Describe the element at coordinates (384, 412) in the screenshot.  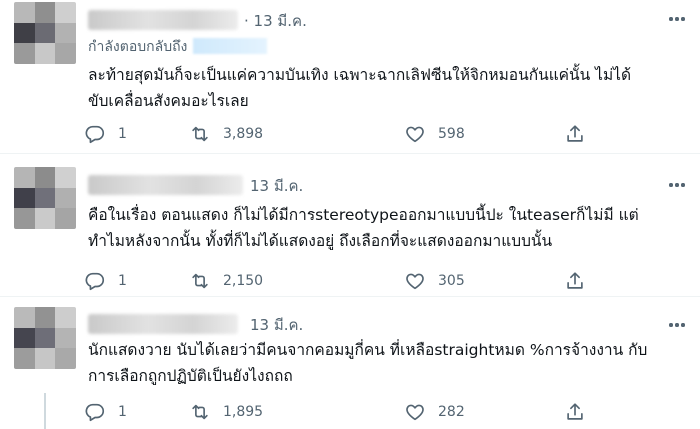
I see `tweet-actions: 1 1,895 282` at that location.